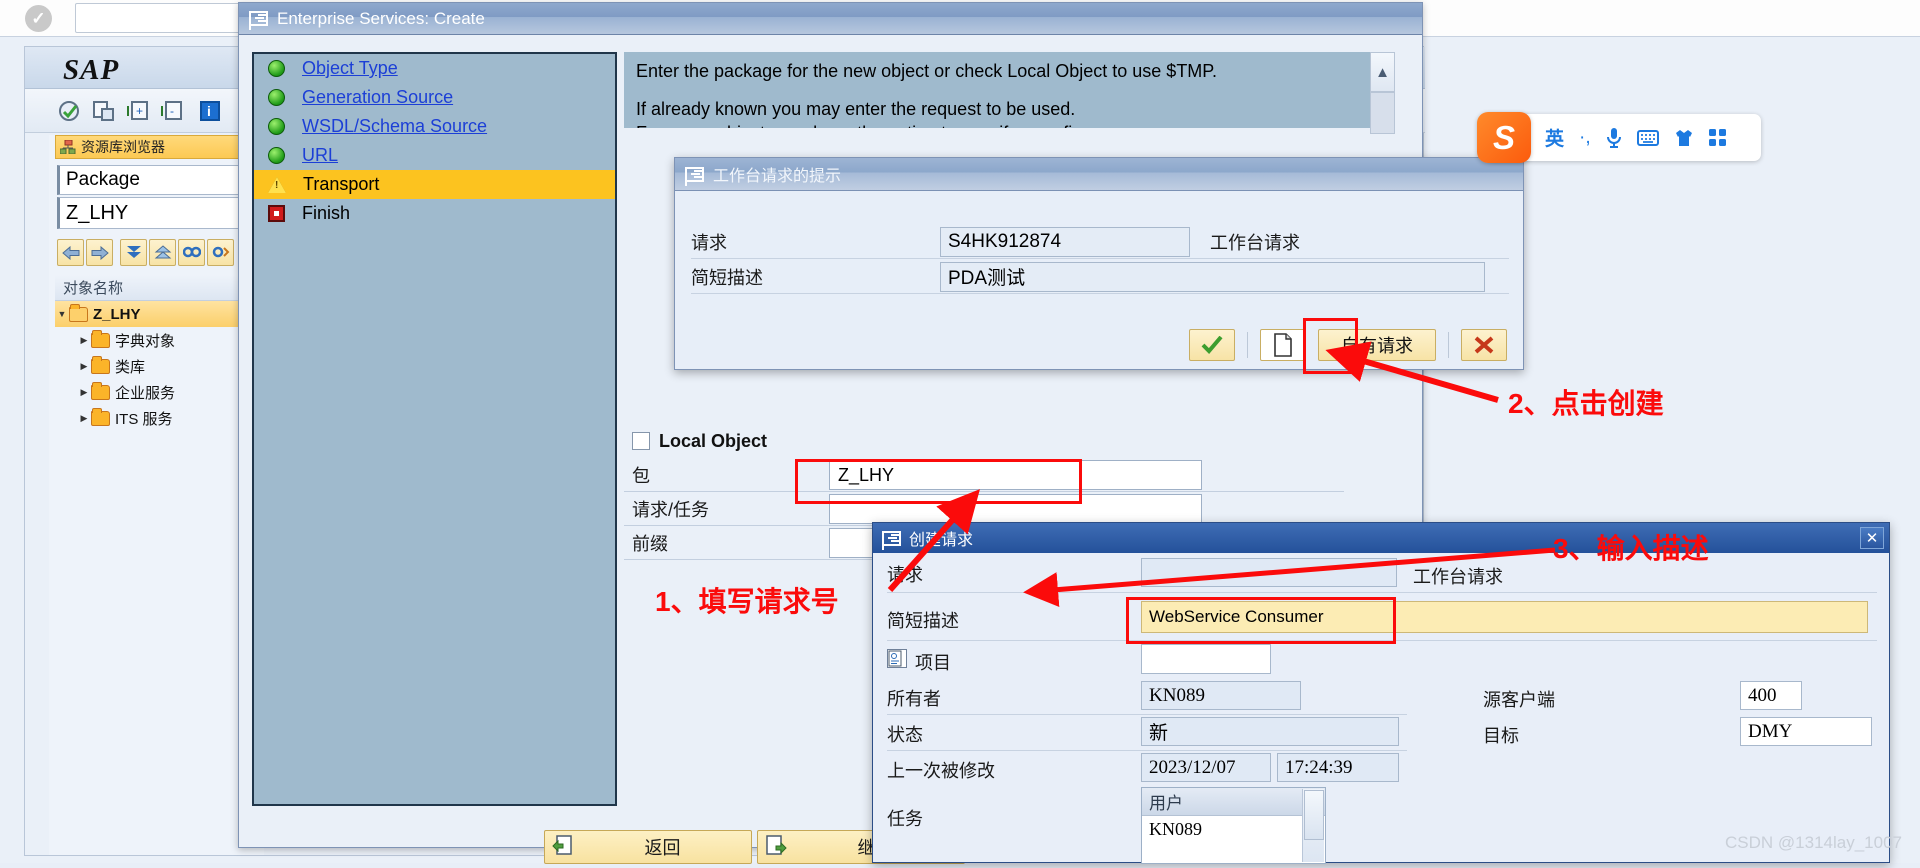 The height and width of the screenshot is (868, 1920). I want to click on create-request-title: 创建请求, so click(941, 540).